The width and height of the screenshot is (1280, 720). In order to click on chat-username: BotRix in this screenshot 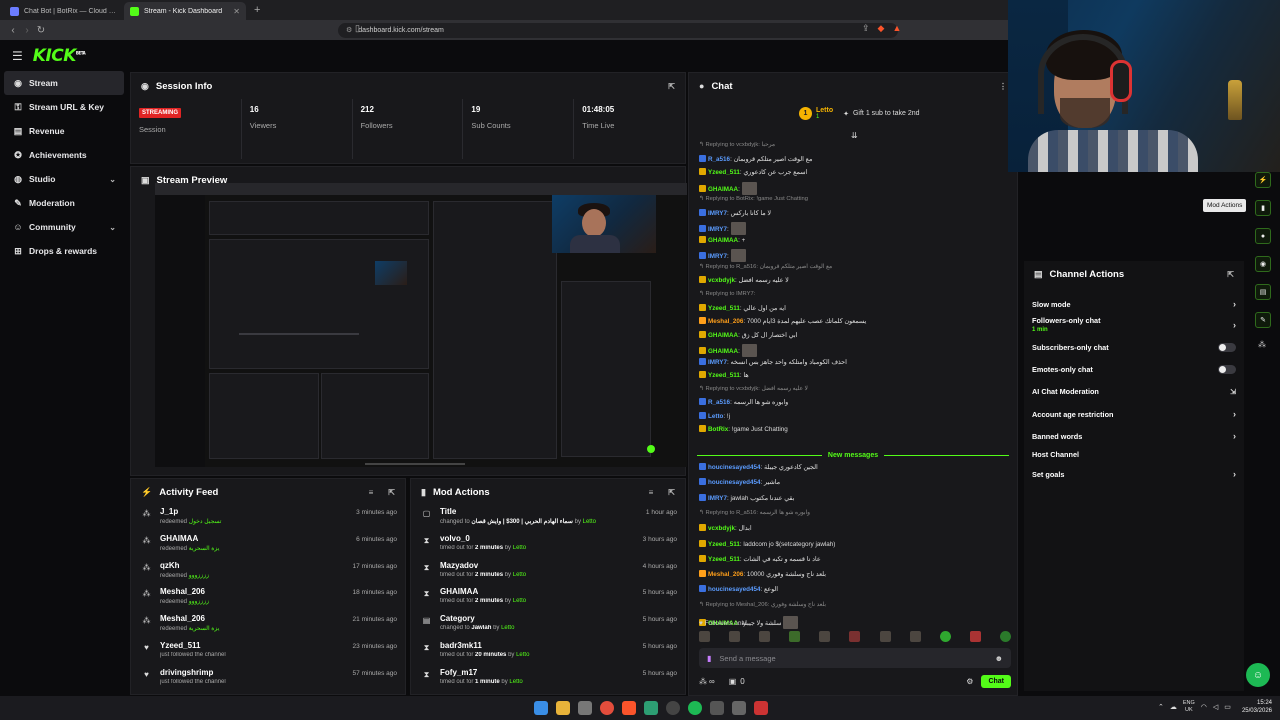, I will do `click(718, 429)`.